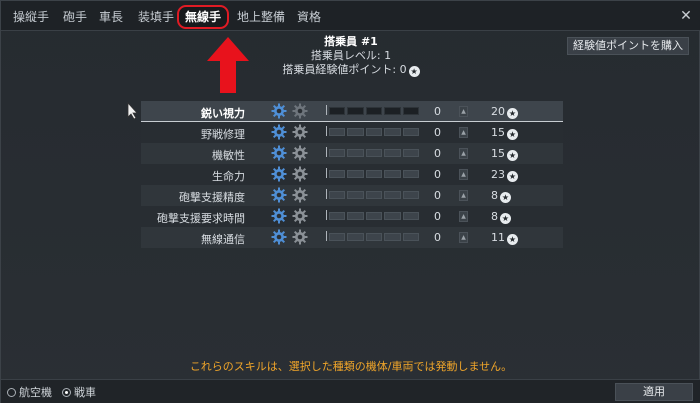 Image resolution: width=700 pixels, height=403 pixels. I want to click on buy-experience-button: 経験値ポイントを購入, so click(628, 46).